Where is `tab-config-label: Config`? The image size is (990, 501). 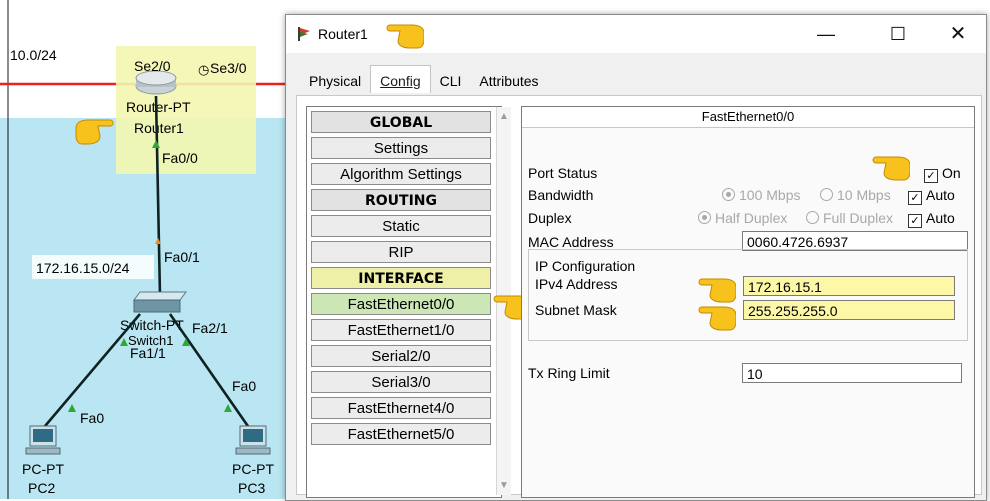 tab-config-label: Config is located at coordinates (400, 81).